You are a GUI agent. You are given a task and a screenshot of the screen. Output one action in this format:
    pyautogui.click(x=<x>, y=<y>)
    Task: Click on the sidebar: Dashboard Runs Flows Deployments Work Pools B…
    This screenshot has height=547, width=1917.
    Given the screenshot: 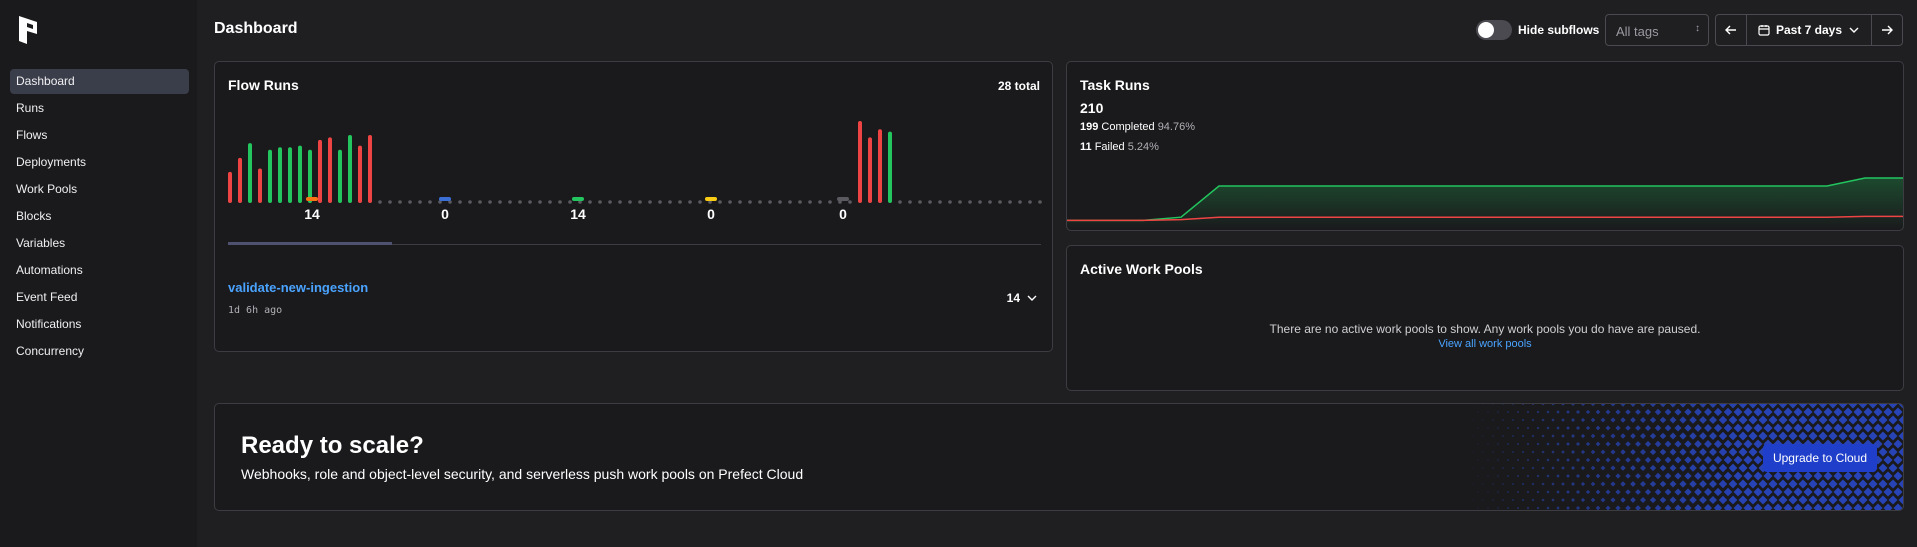 What is the action you would take?
    pyautogui.click(x=98, y=273)
    